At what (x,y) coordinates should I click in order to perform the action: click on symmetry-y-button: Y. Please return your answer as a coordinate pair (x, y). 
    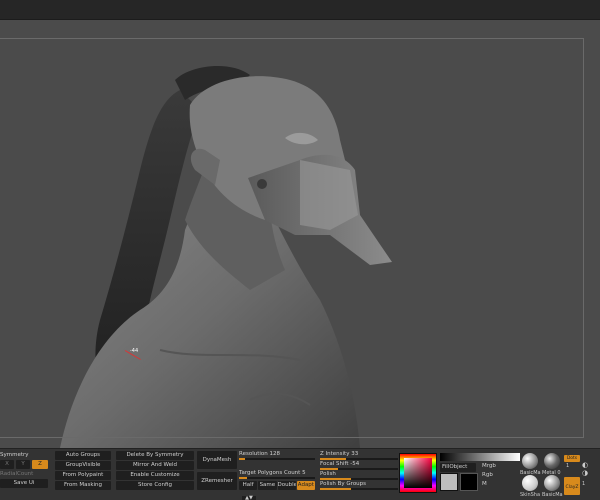
    Looking at the image, I should click on (23, 464).